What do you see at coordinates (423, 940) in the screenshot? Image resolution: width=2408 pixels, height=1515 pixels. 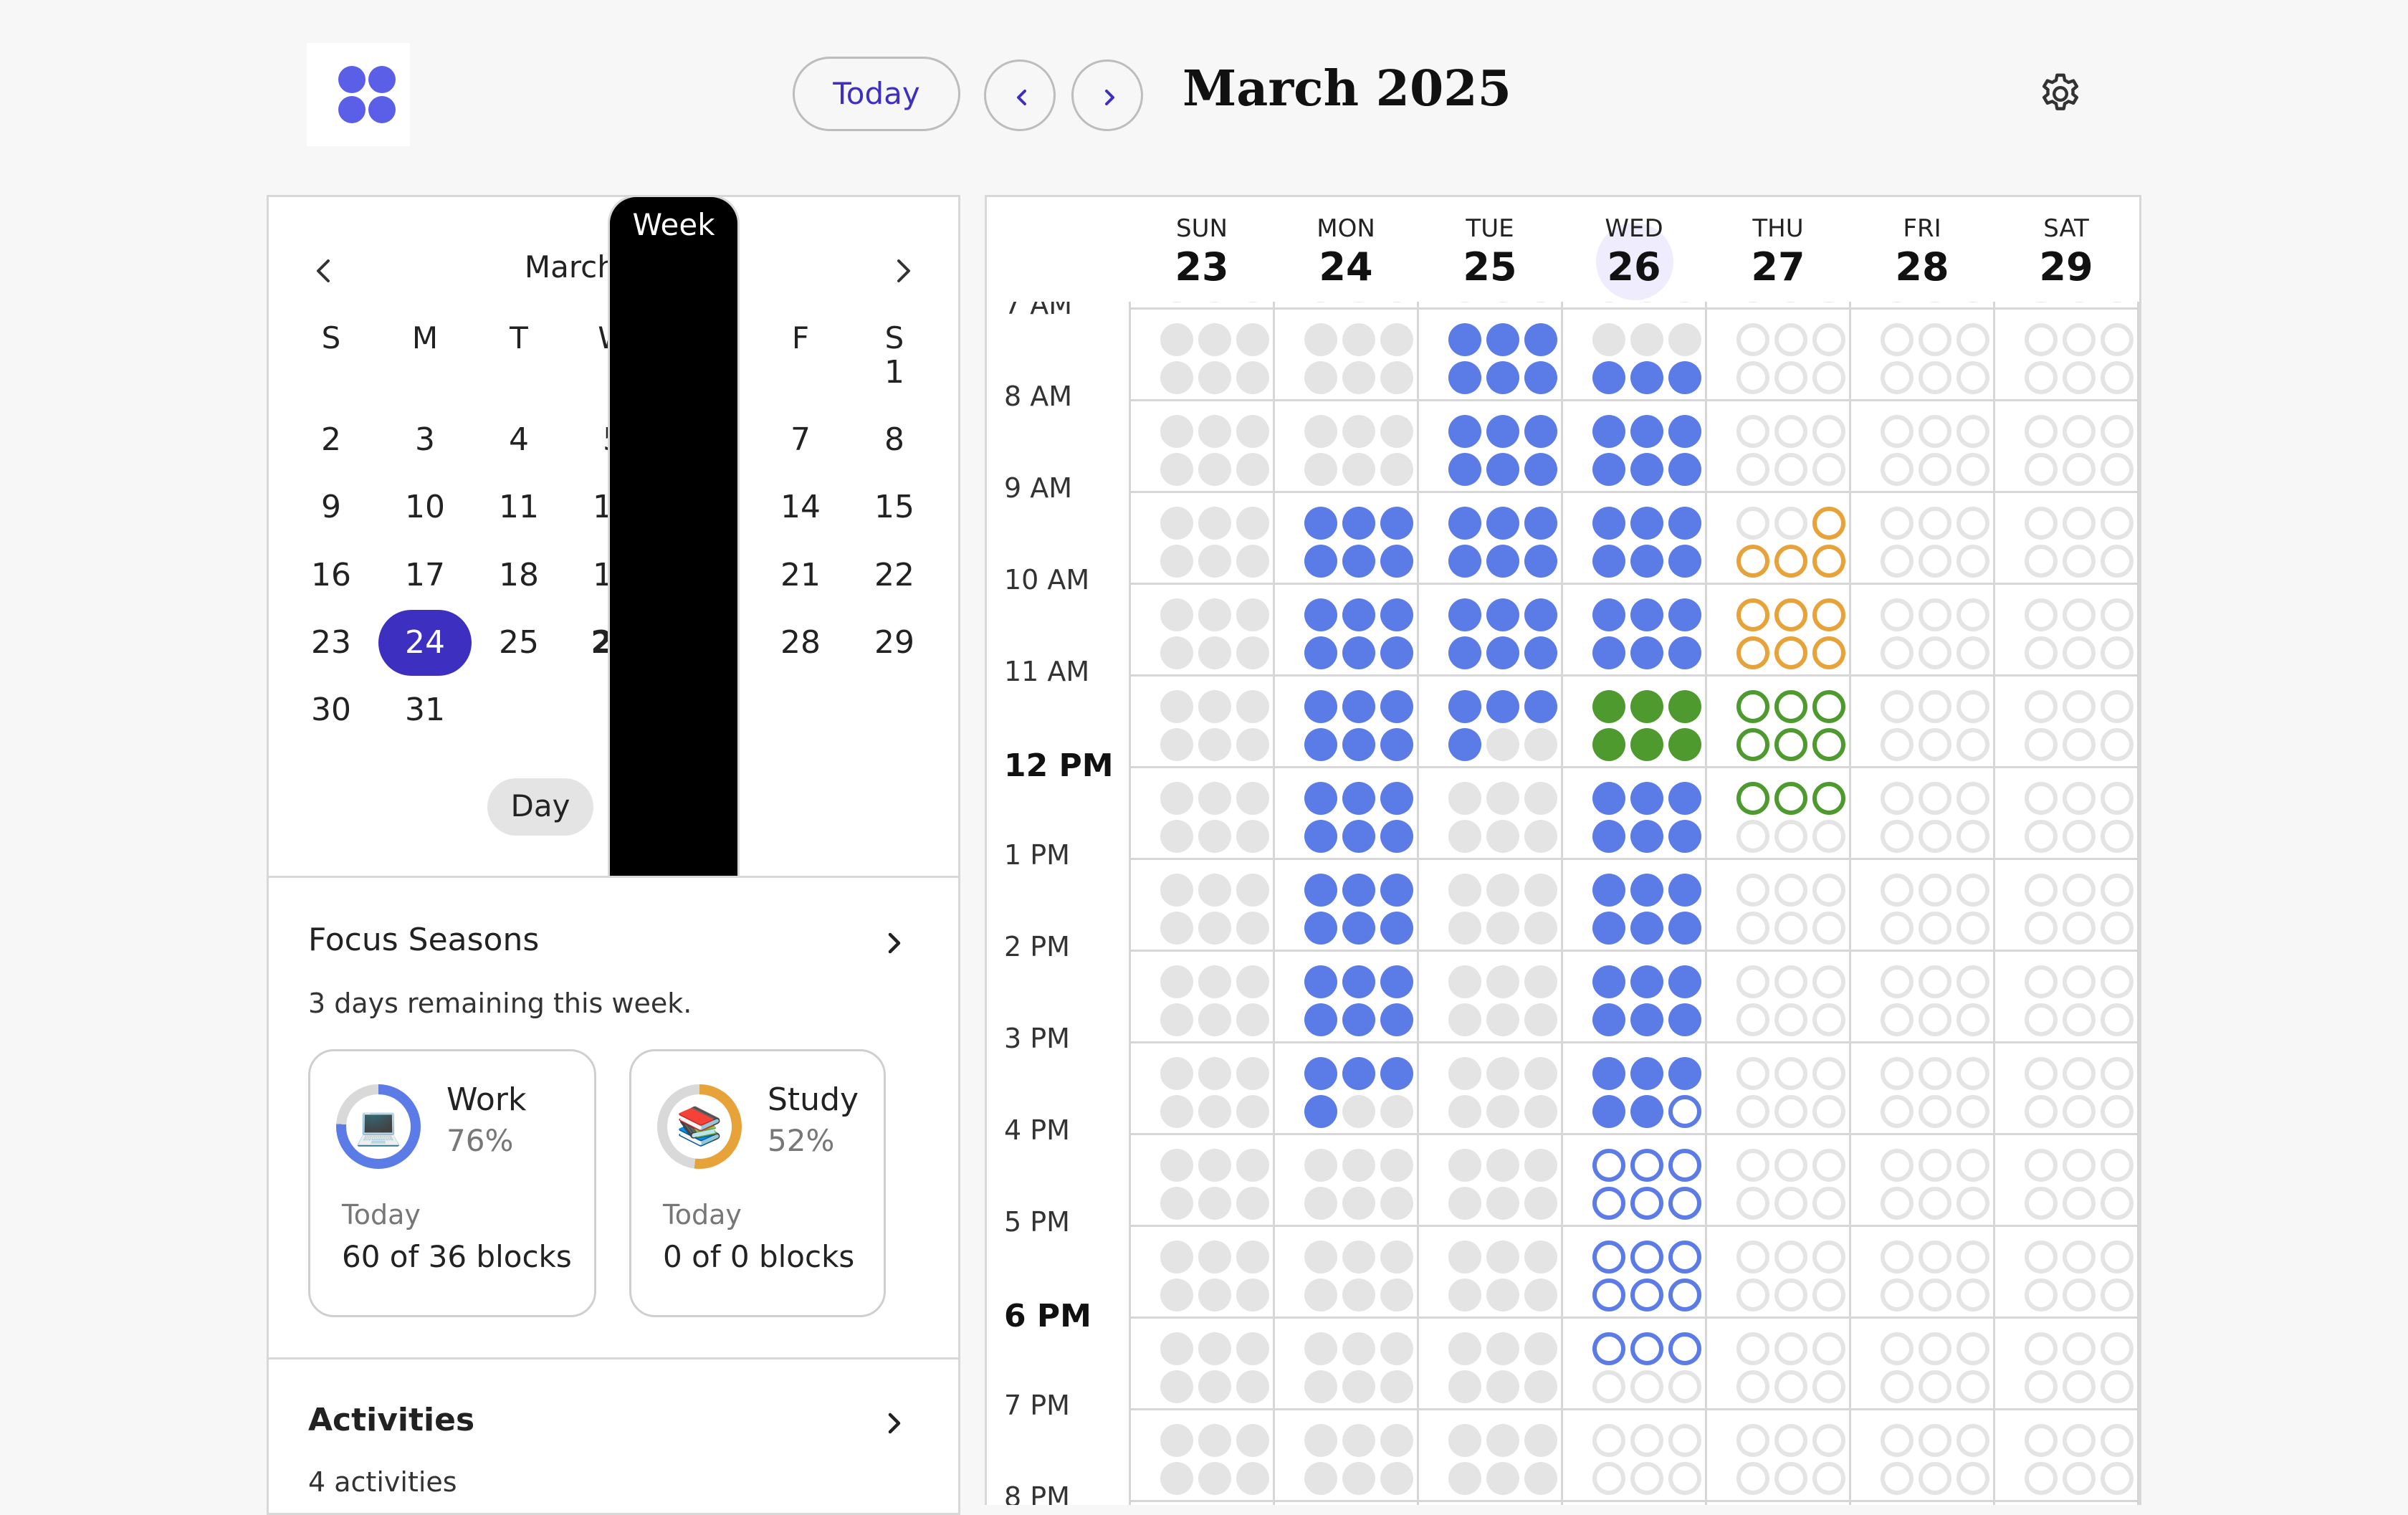 I see `focus-seasons-title: Focus Seasons` at bounding box center [423, 940].